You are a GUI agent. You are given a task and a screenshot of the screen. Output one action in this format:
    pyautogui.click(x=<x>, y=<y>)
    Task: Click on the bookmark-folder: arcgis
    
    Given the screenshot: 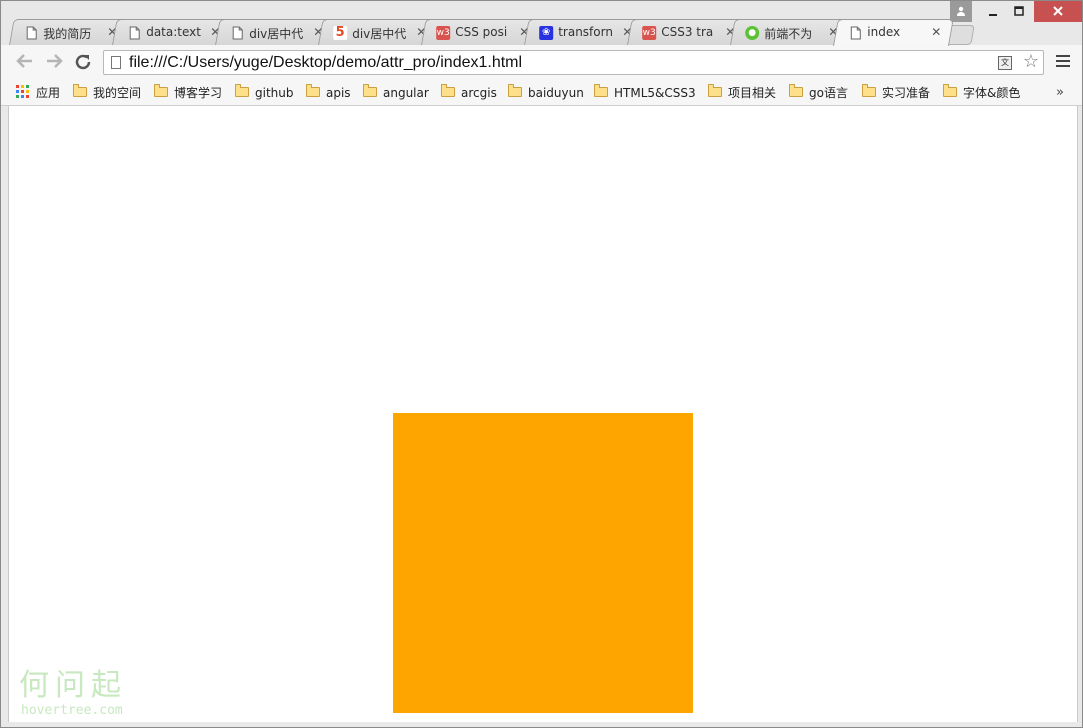 What is the action you would take?
    pyautogui.click(x=469, y=93)
    